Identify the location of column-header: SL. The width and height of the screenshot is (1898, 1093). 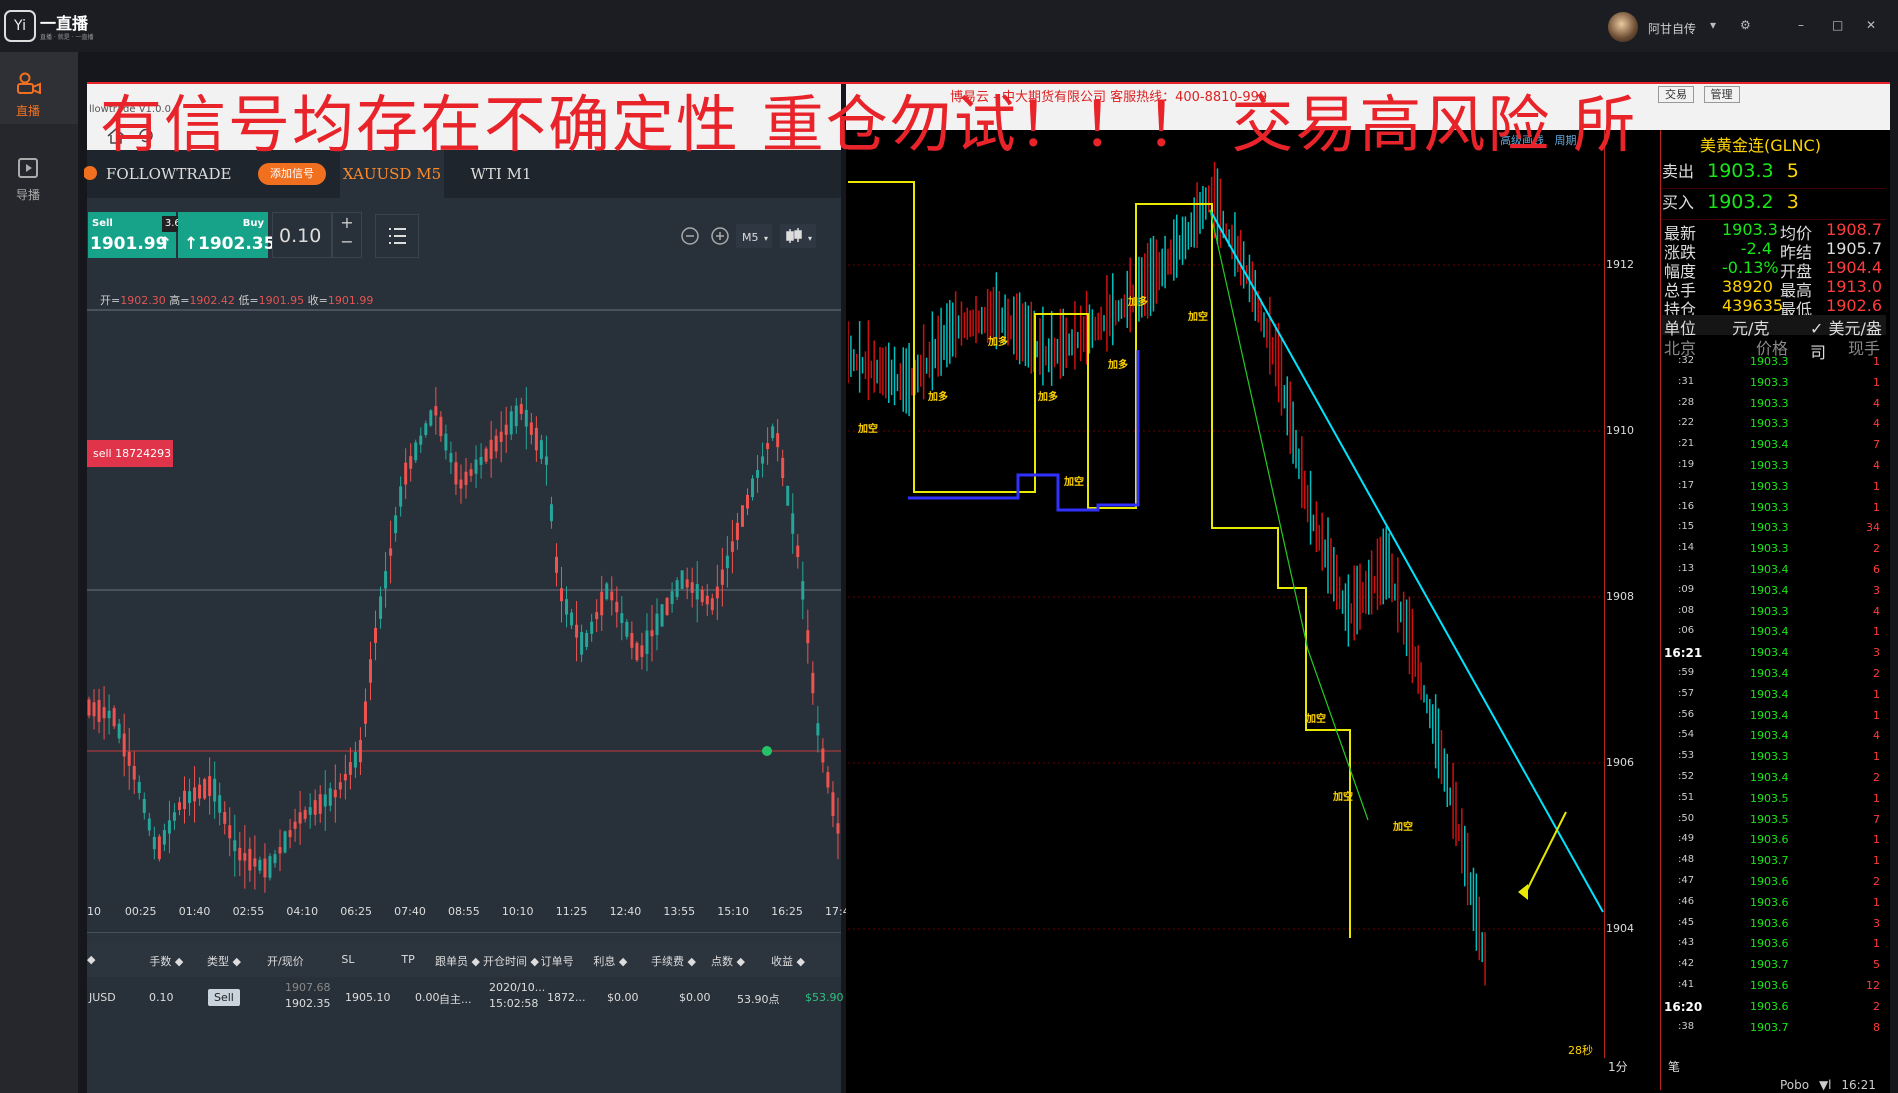
(347, 959).